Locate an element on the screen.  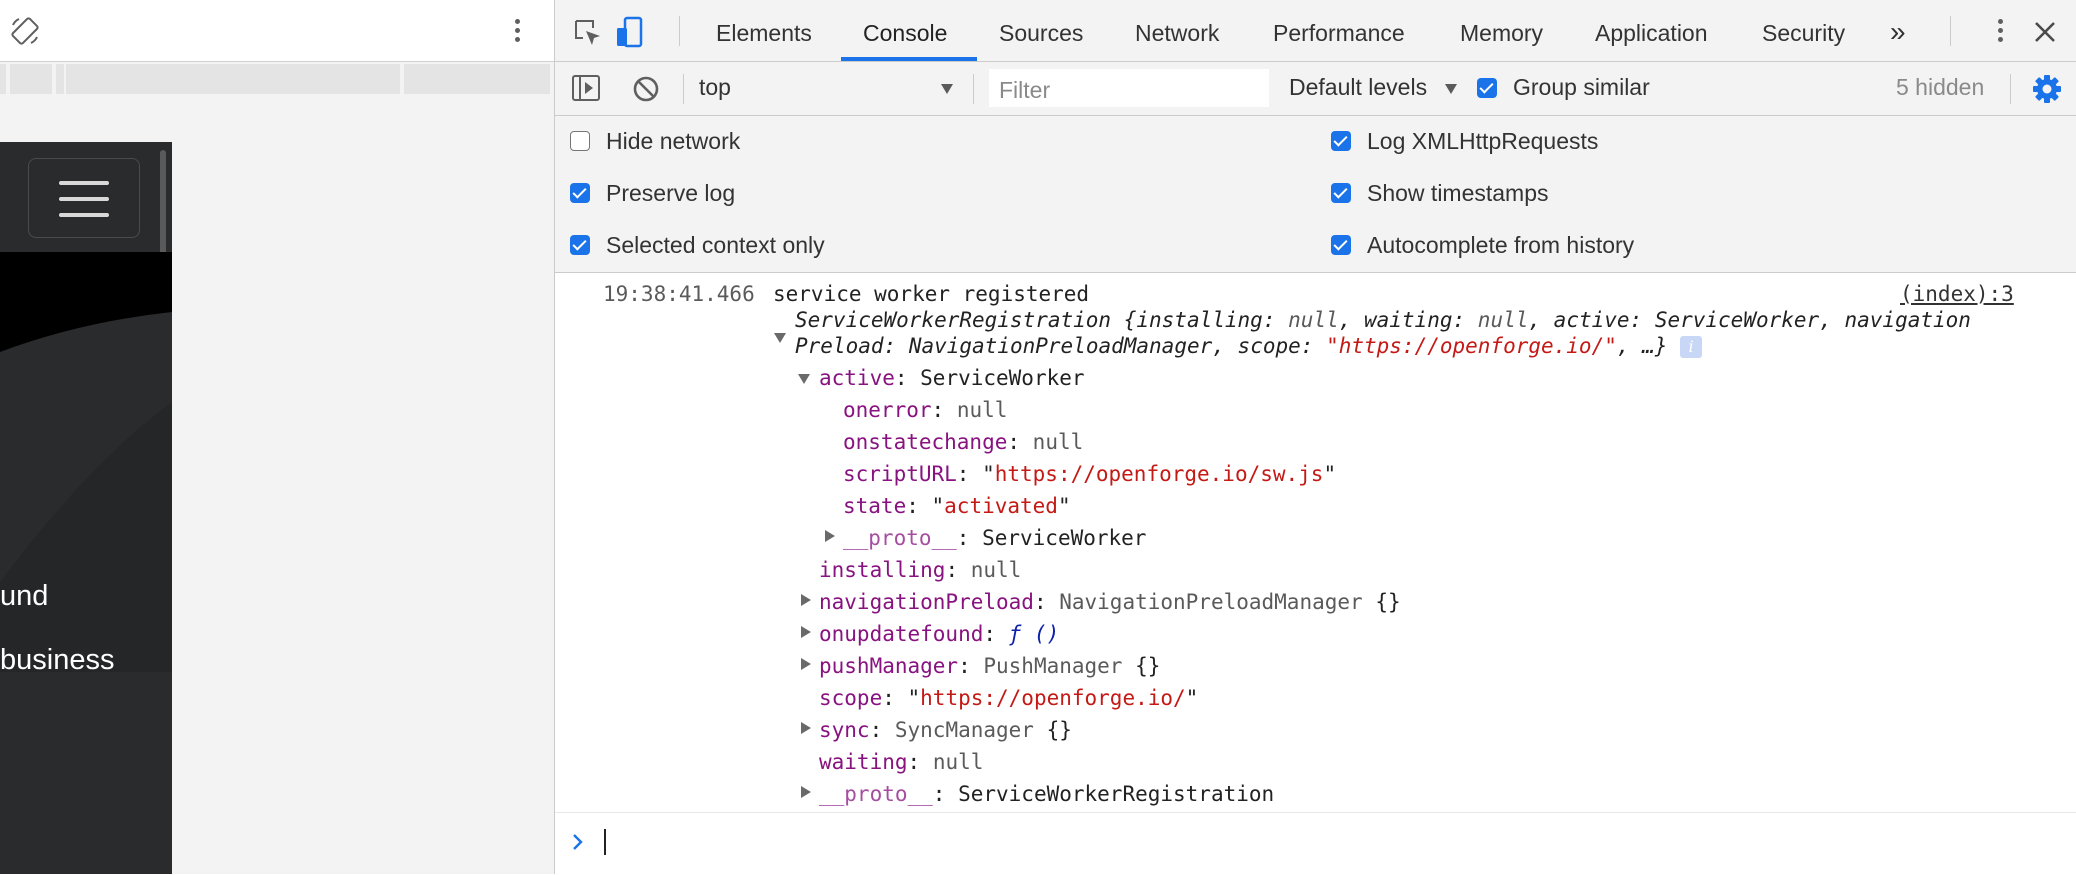
group-similar-label: Group similar is located at coordinates (1581, 87).